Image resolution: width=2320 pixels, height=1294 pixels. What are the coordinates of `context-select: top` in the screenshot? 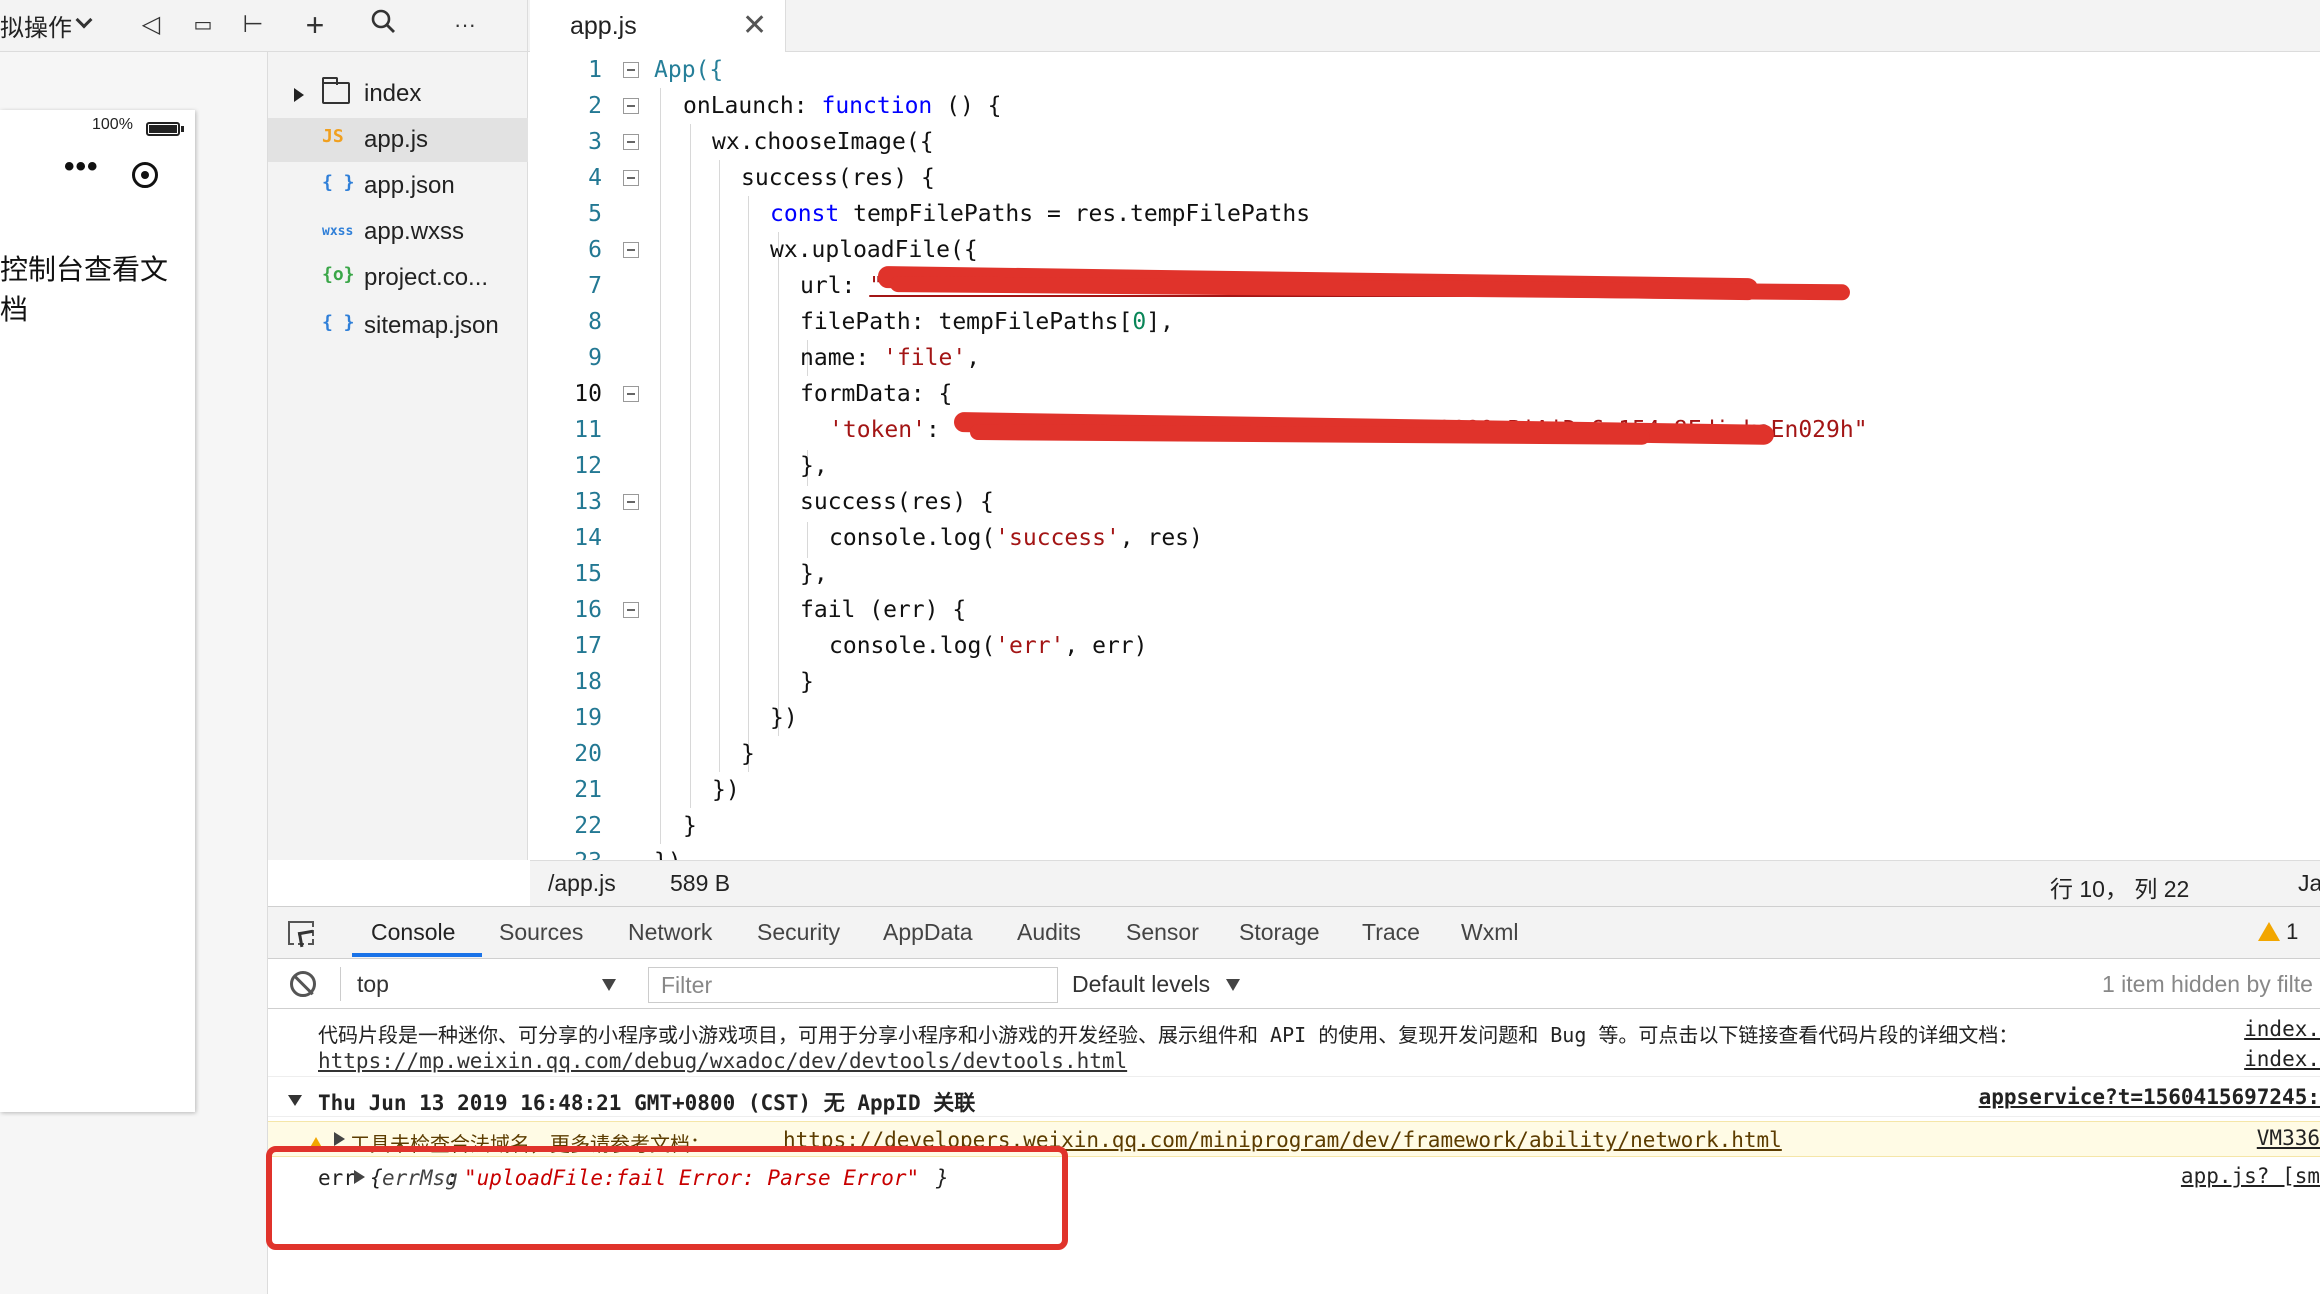 It's located at (474, 984).